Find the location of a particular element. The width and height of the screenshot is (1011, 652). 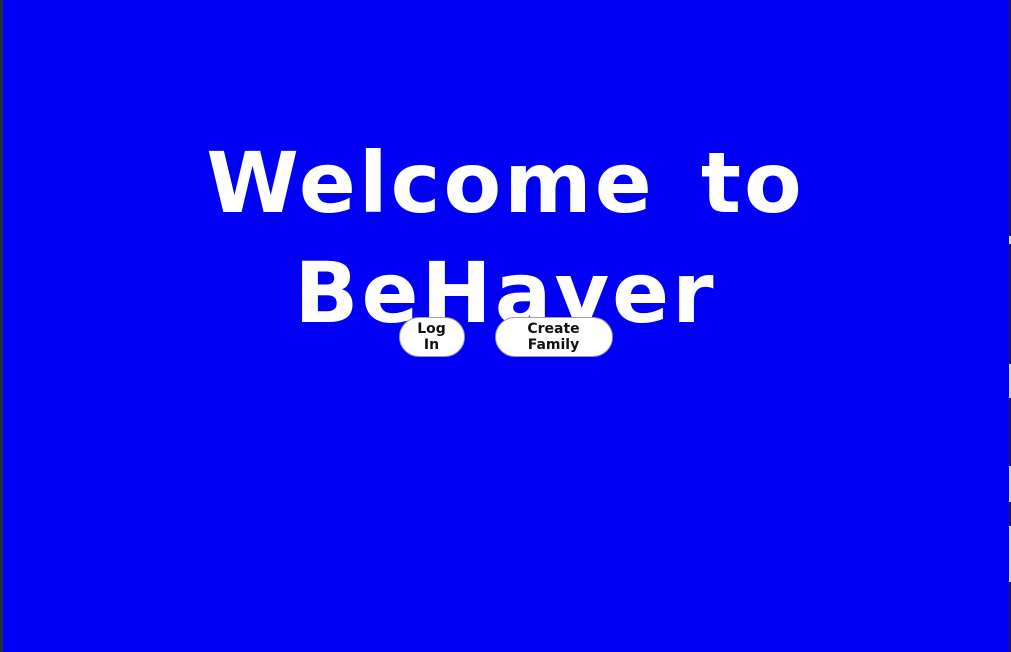

auth-actions: Log In Create Family is located at coordinates (505, 337).